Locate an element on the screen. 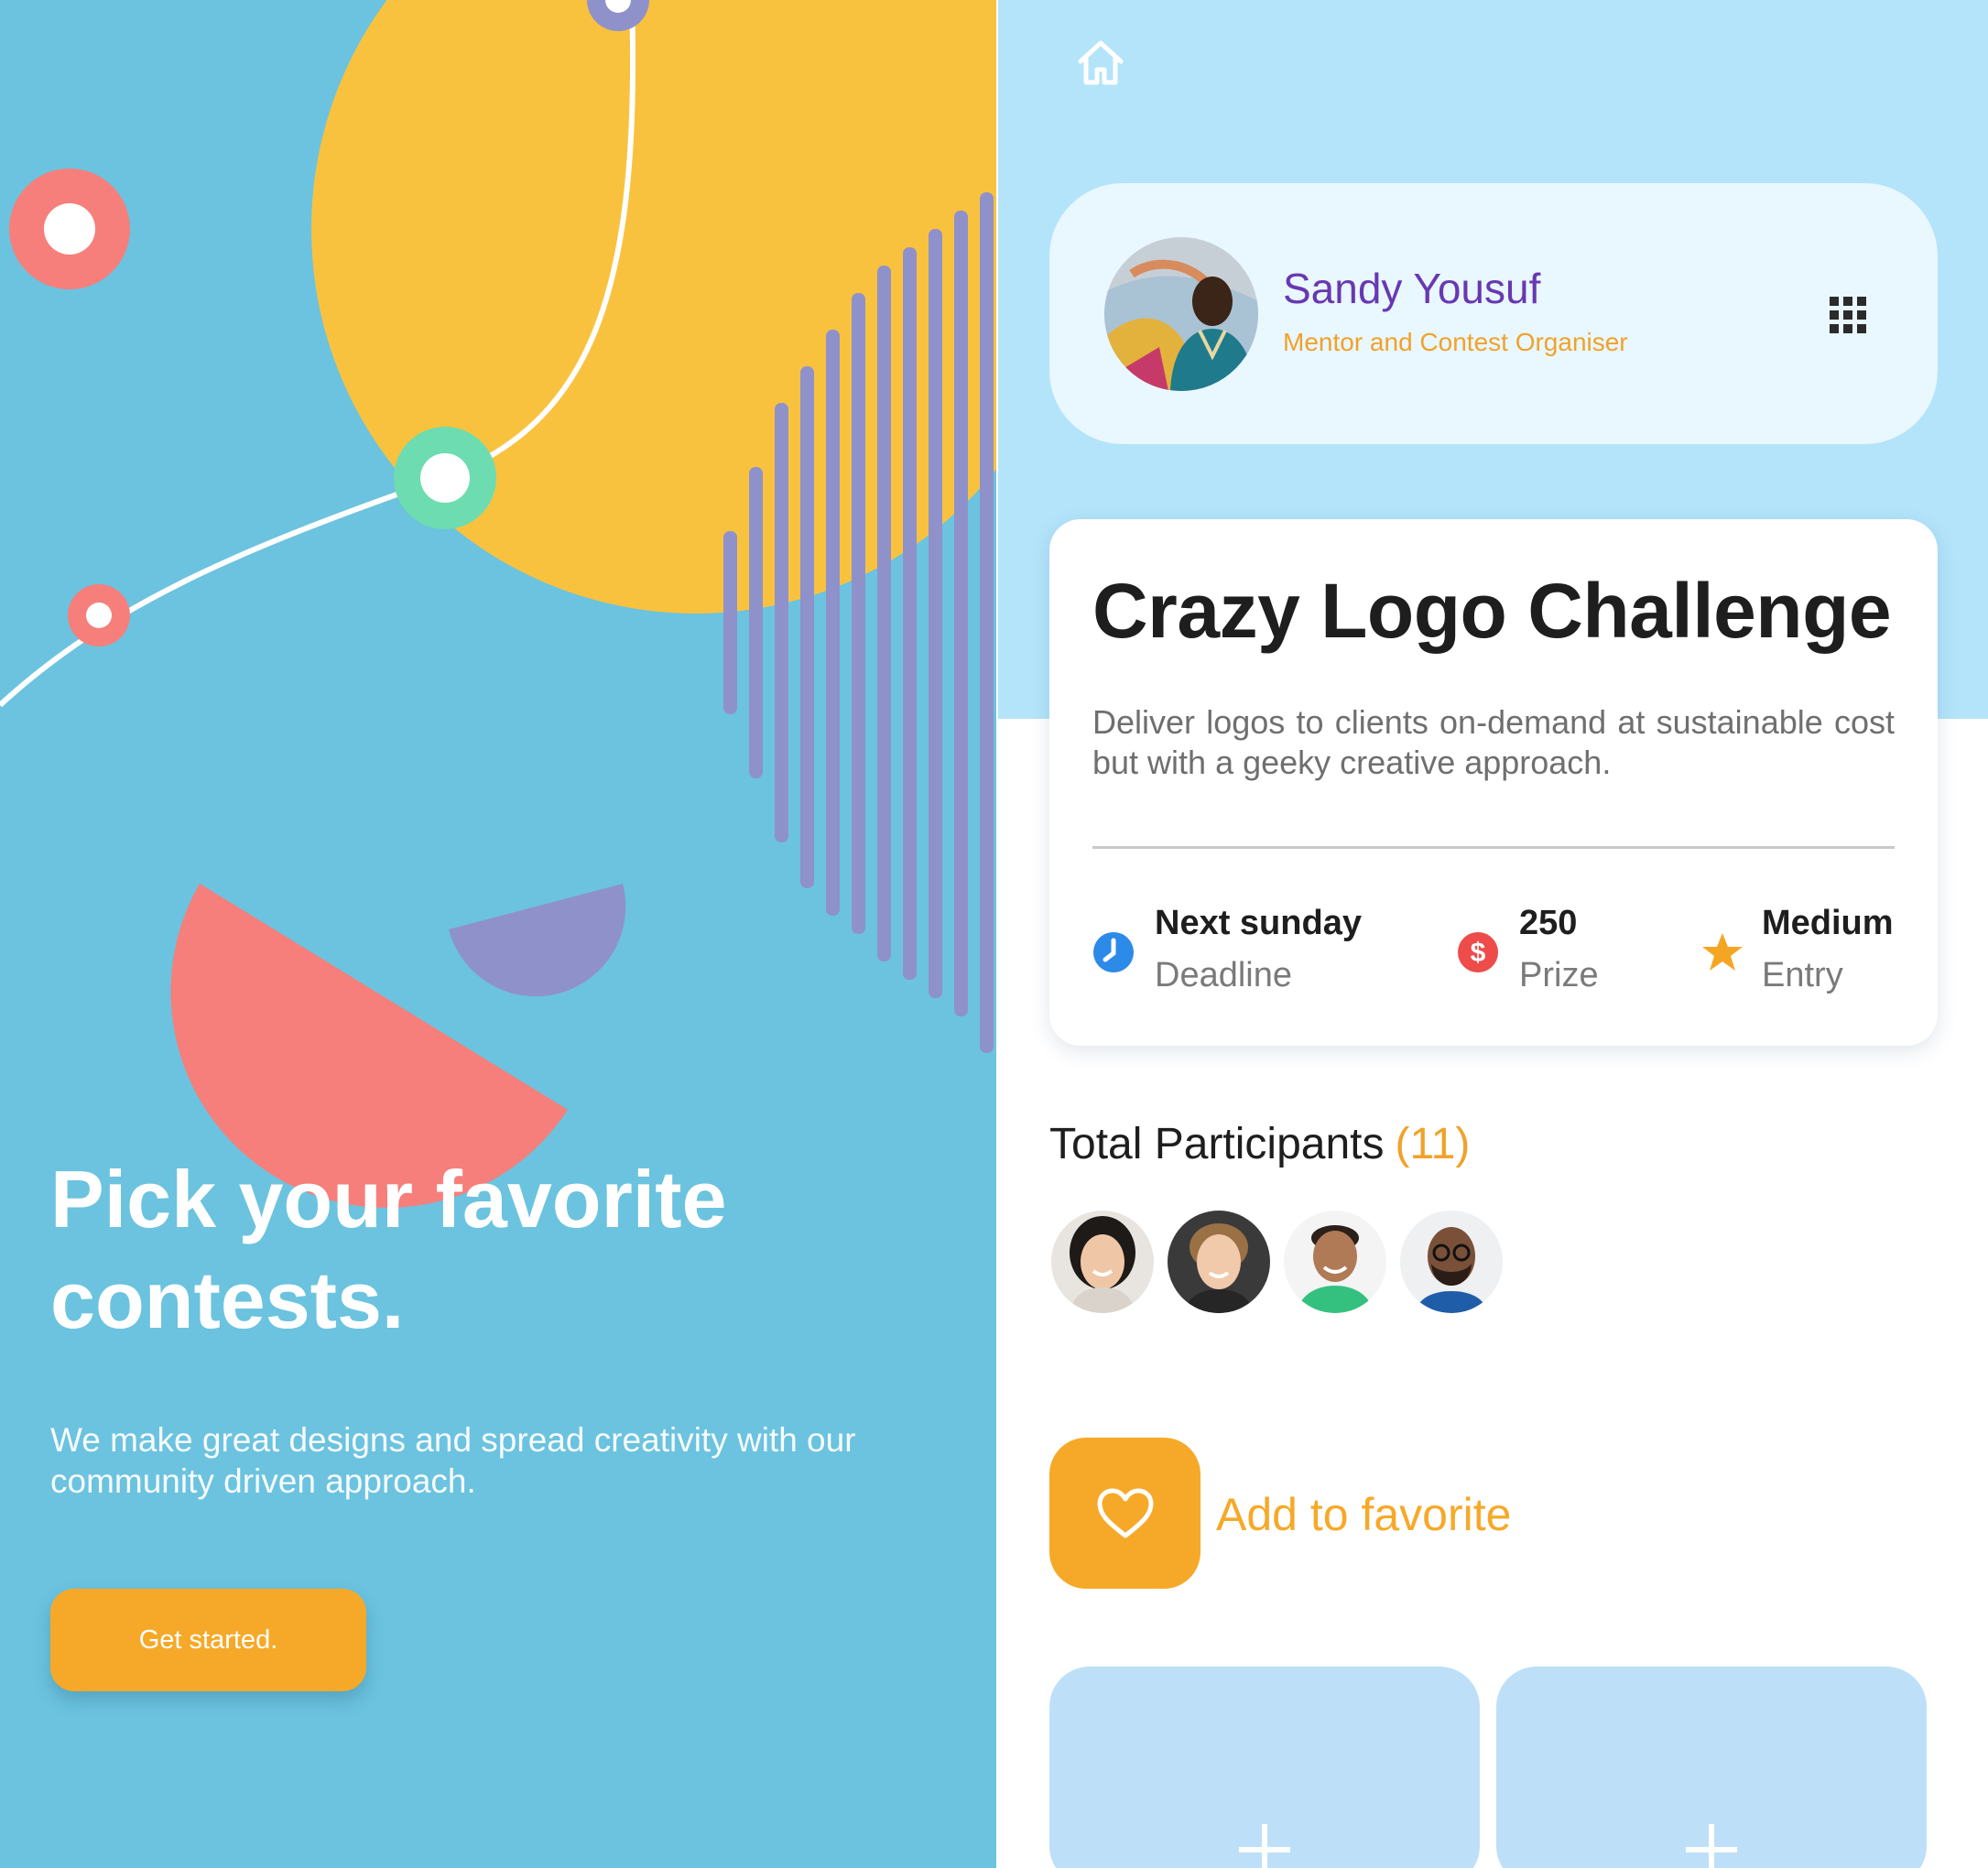 This screenshot has height=1868, width=1988. deadline-label: Deadline is located at coordinates (1223, 975).